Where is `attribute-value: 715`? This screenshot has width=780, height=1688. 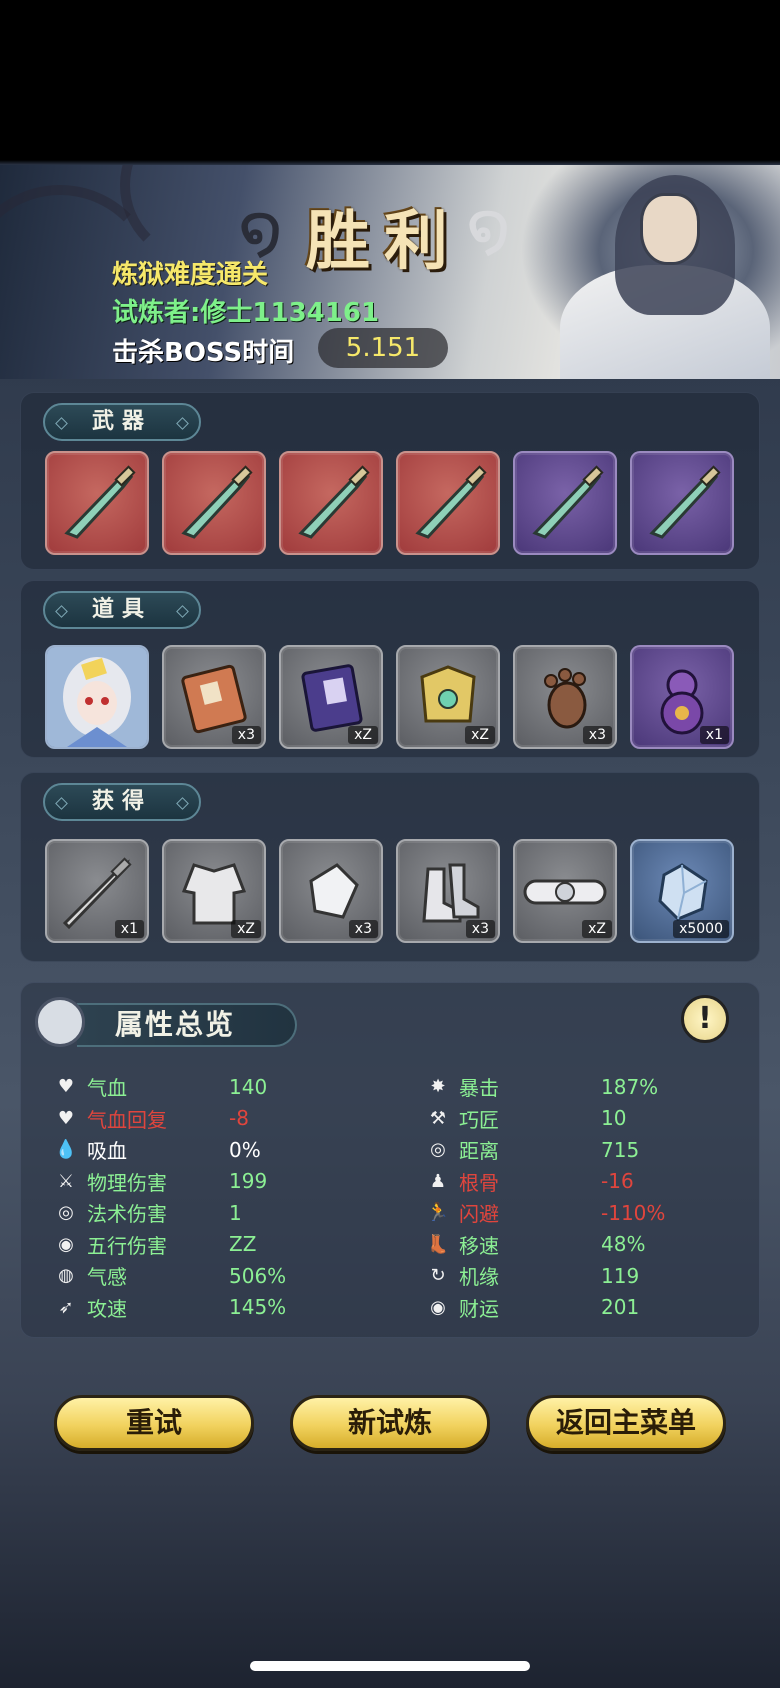 attribute-value: 715 is located at coordinates (620, 1149).